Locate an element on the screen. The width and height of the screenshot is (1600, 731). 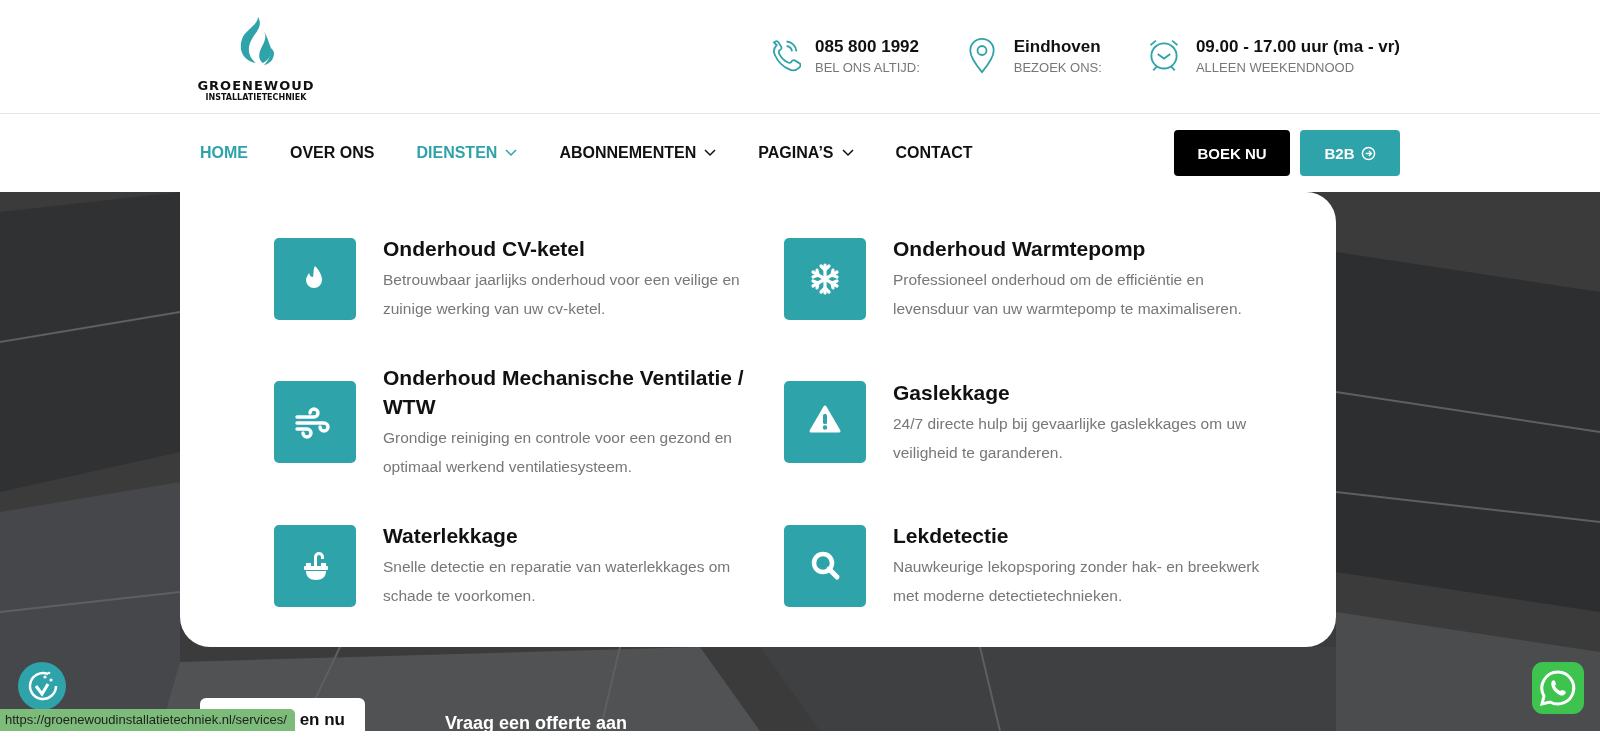
service-title: Onderhoud Mechanische Ventilatie / WTW is located at coordinates (564, 392).